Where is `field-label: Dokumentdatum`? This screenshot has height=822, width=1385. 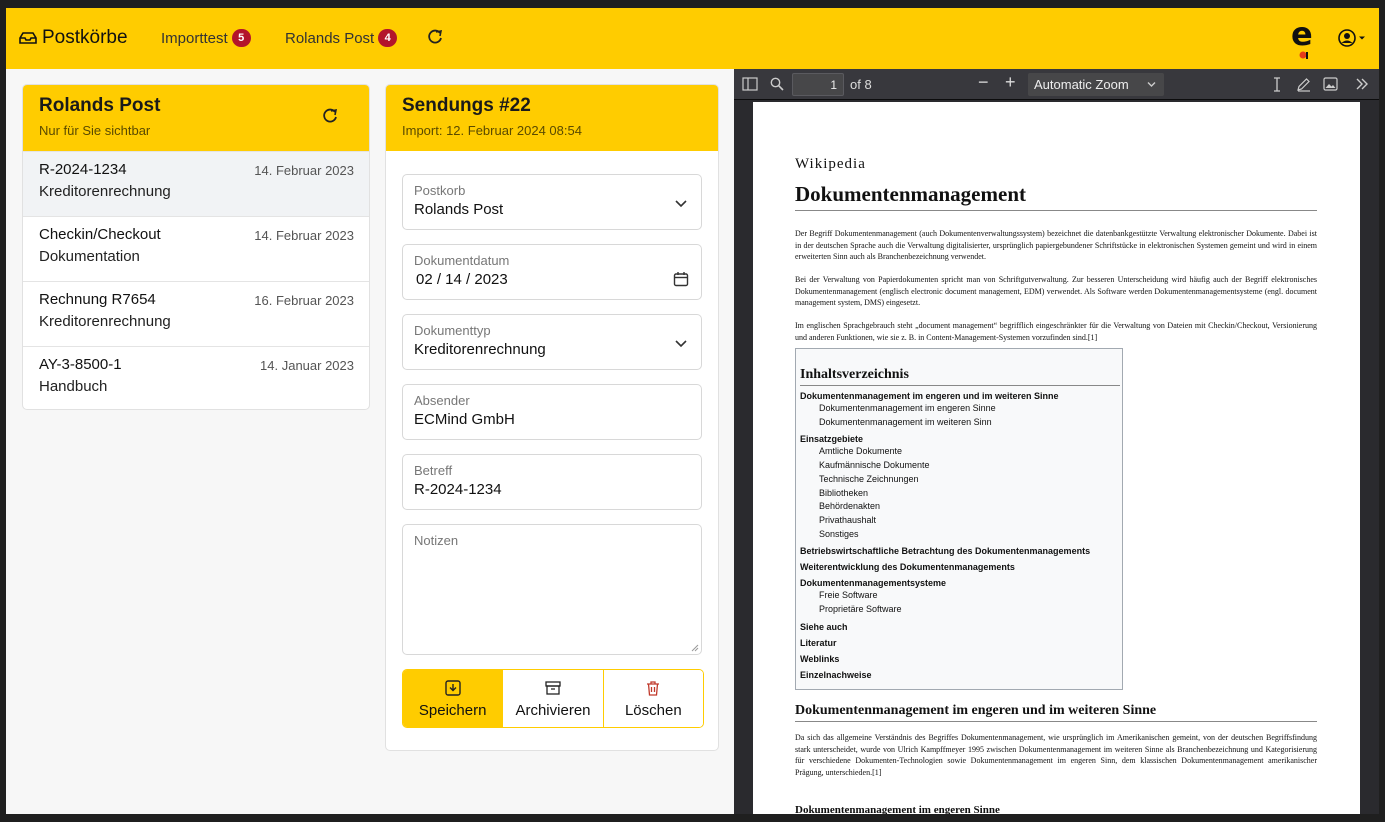
field-label: Dokumentdatum is located at coordinates (462, 260).